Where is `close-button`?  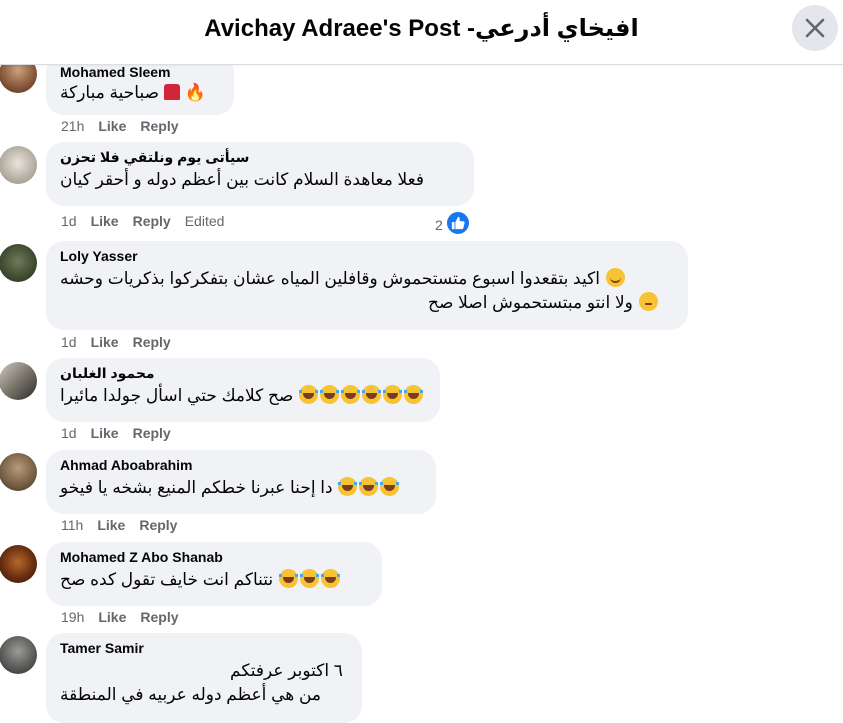
close-button is located at coordinates (815, 28).